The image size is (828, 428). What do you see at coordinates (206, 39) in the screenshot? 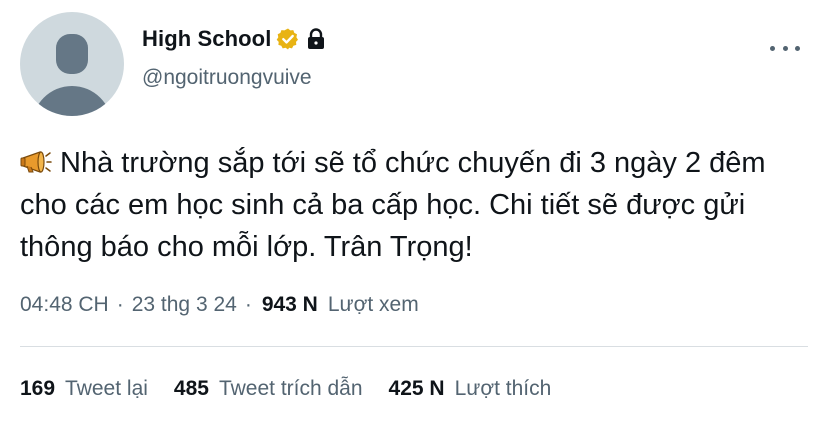
I see `display-name: High School` at bounding box center [206, 39].